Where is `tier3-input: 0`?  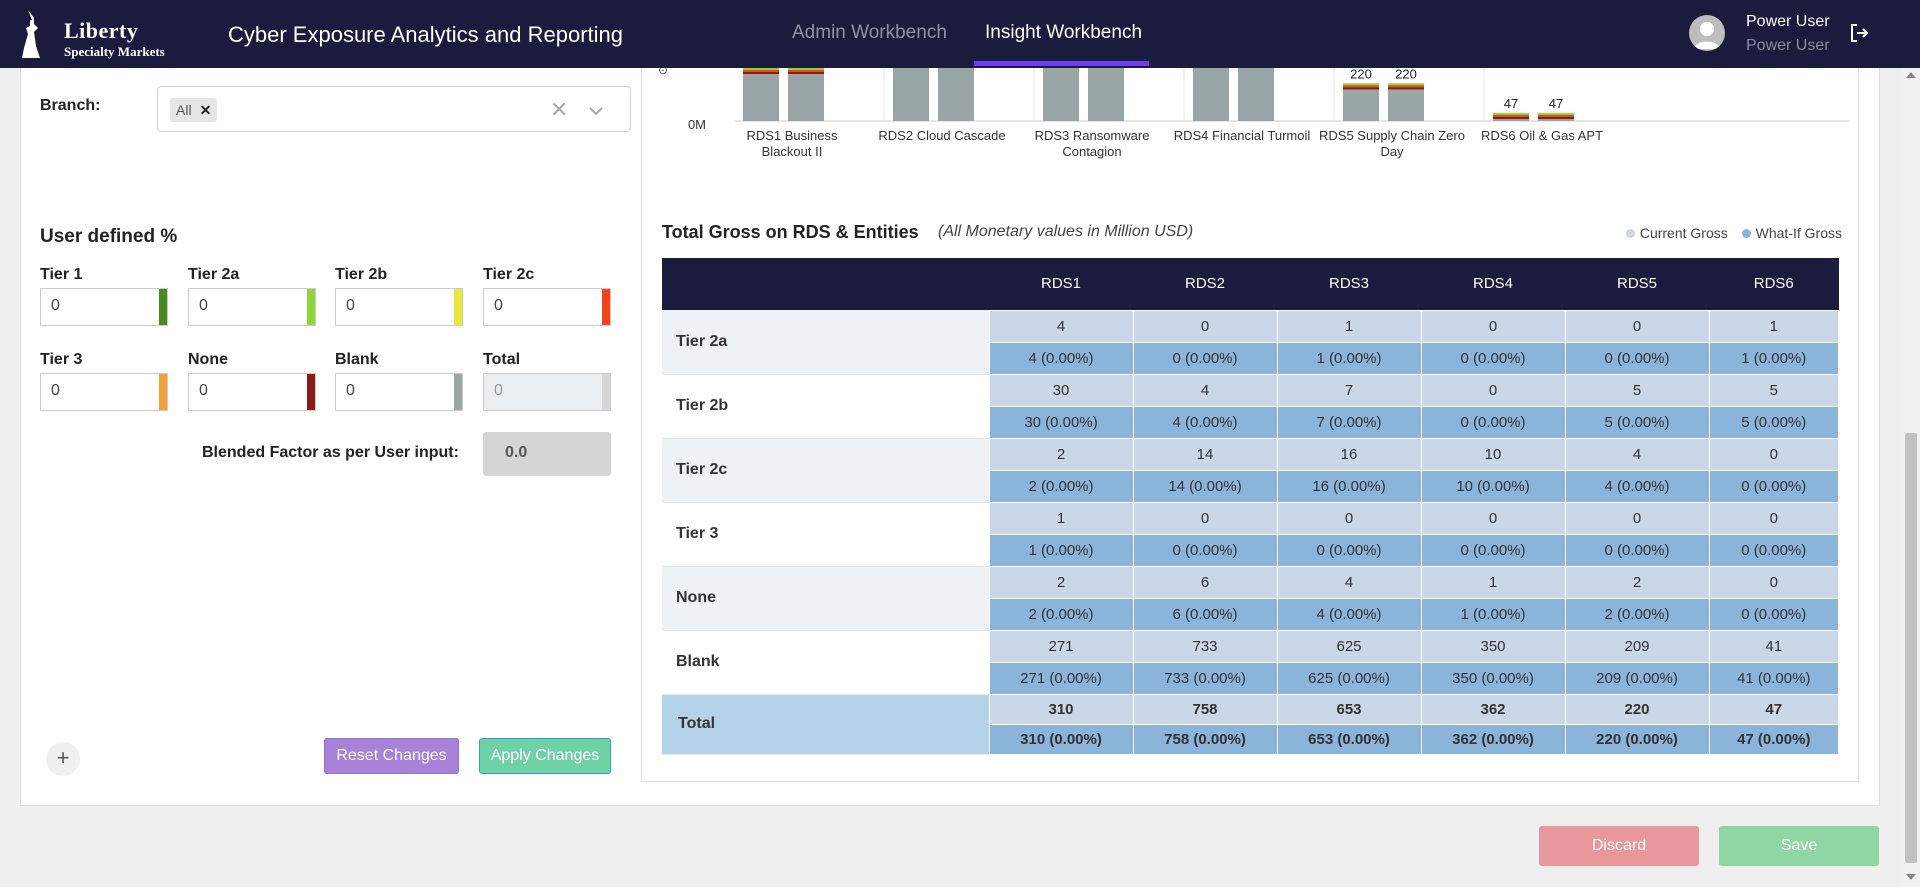 tier3-input: 0 is located at coordinates (104, 392).